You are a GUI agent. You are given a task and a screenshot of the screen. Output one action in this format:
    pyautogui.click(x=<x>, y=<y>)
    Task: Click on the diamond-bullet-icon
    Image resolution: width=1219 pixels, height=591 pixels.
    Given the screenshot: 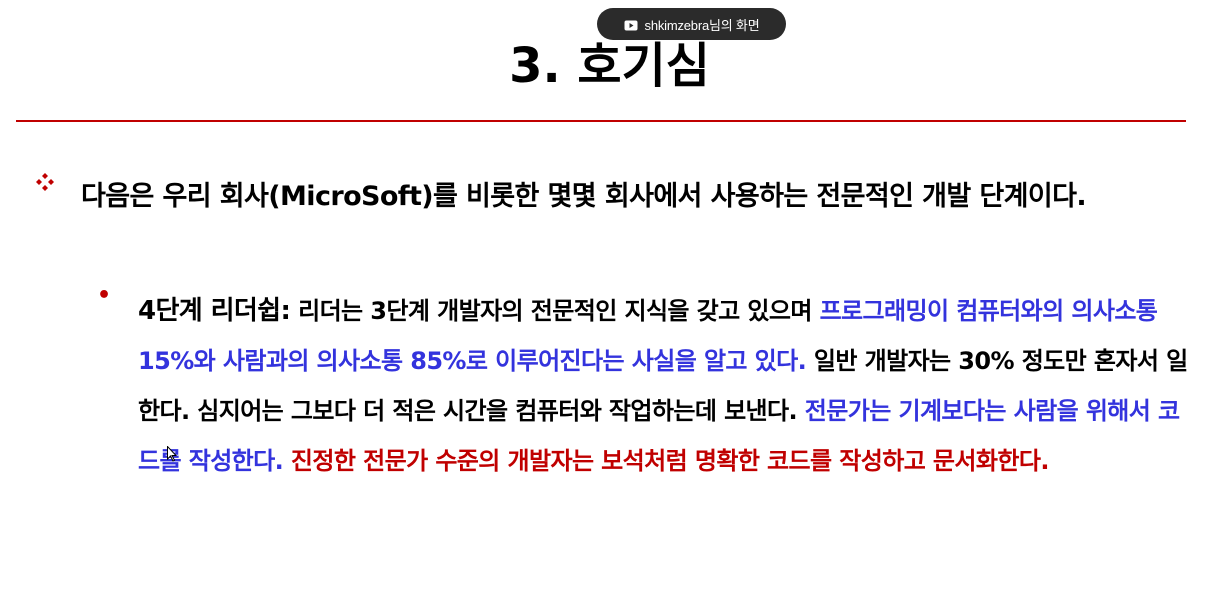 What is the action you would take?
    pyautogui.click(x=45, y=182)
    